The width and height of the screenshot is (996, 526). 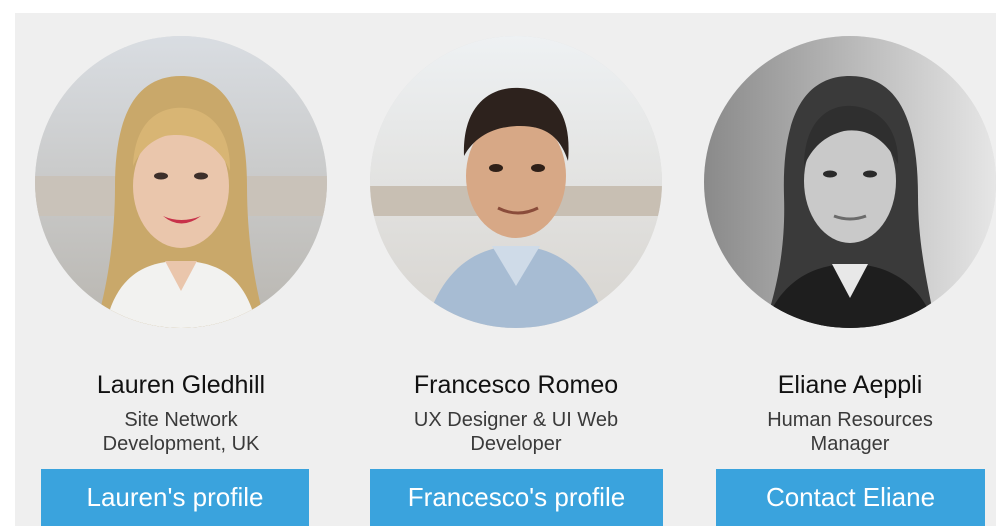 What do you see at coordinates (516, 497) in the screenshot?
I see `francesco-profile-button: Francesco's profile` at bounding box center [516, 497].